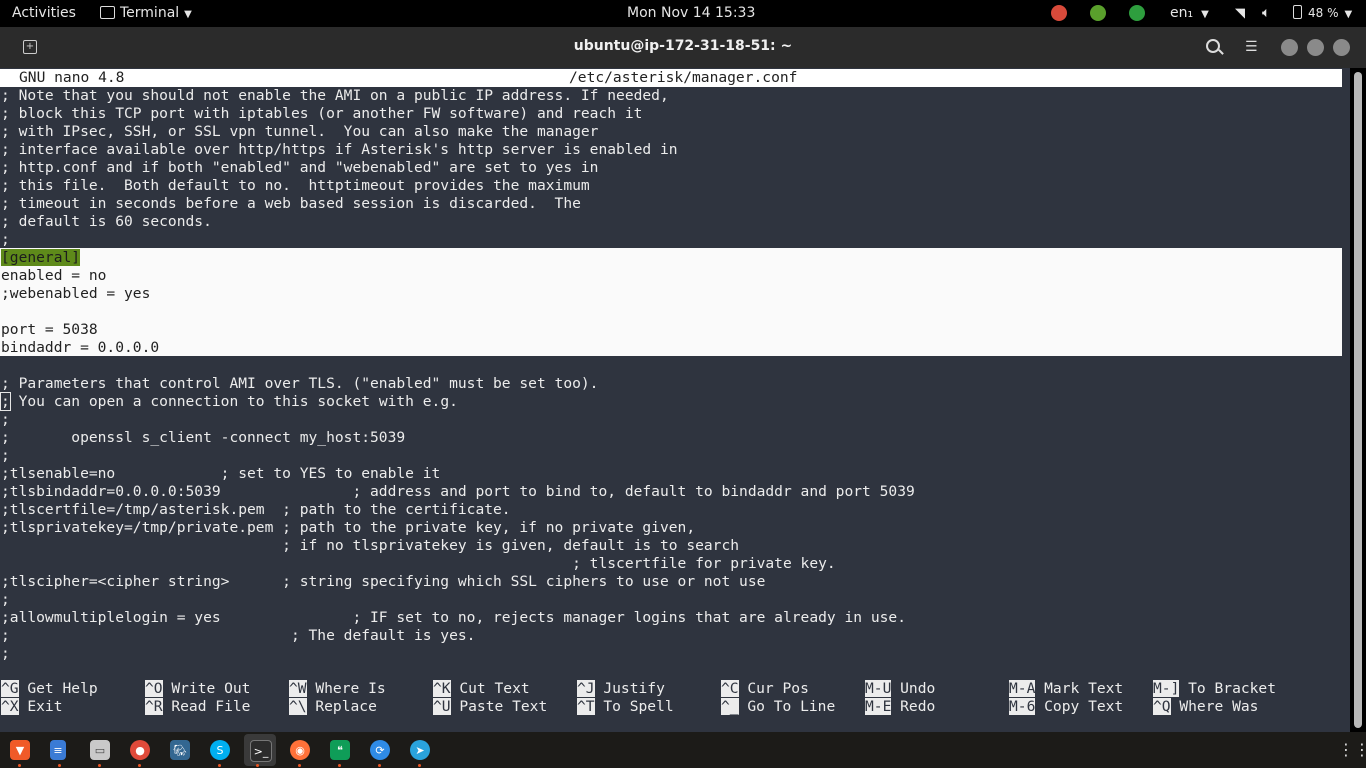 The height and width of the screenshot is (768, 1366). Describe the element at coordinates (625, 707) in the screenshot. I see `shortcut-item: ^T To Spell` at that location.